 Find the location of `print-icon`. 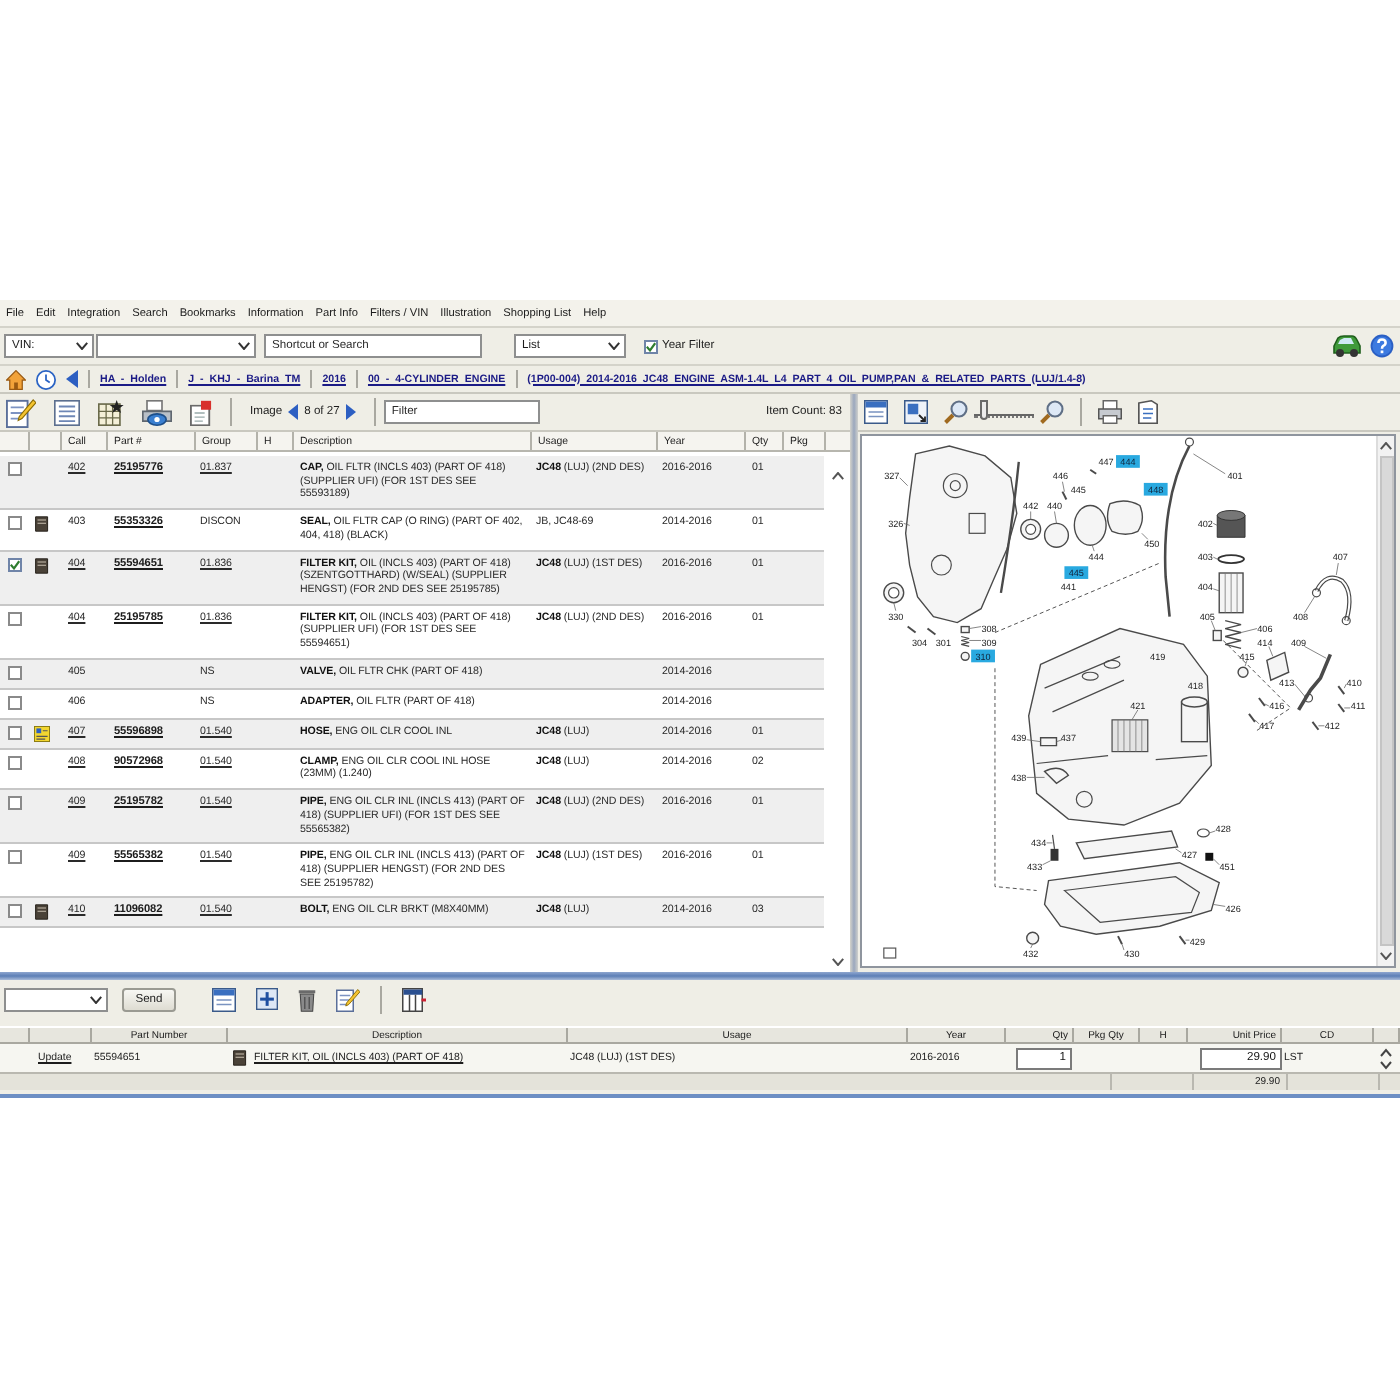

print-icon is located at coordinates (1110, 412).